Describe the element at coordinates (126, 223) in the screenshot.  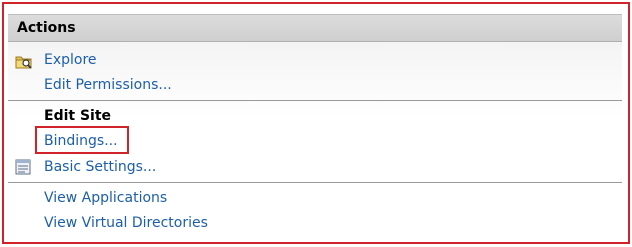
I see `view-virtual-directories-link: View Virtual Directories` at that location.